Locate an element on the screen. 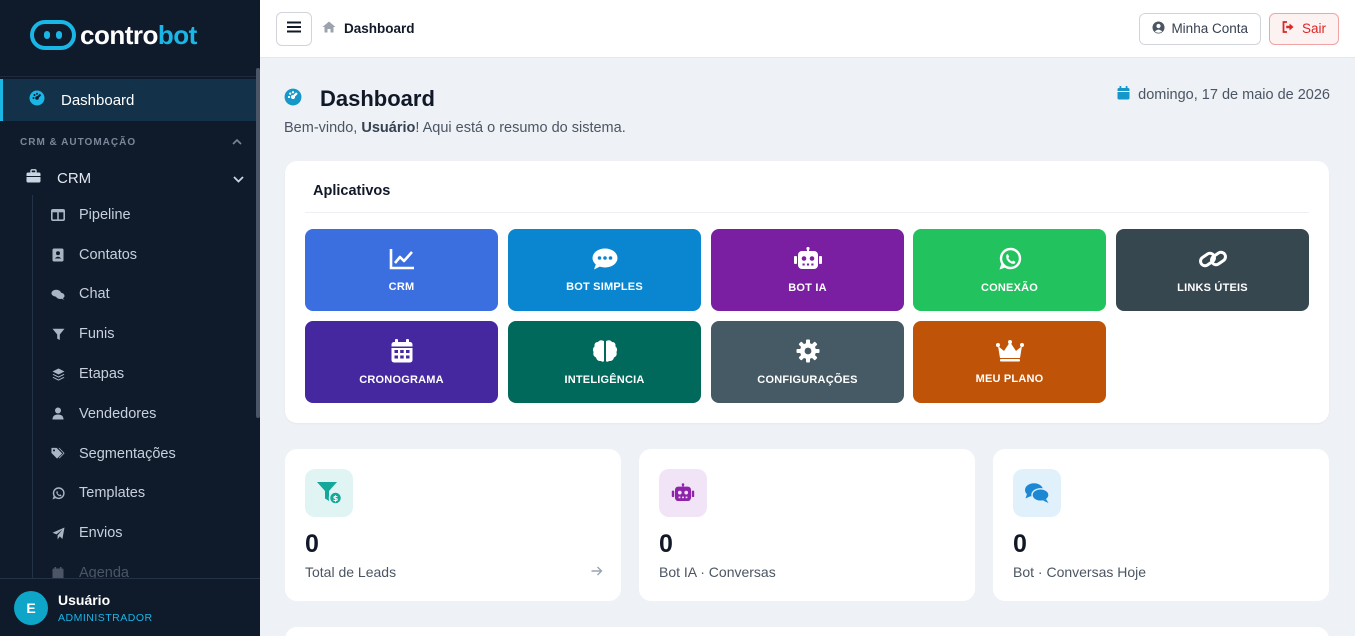  link-icon is located at coordinates (1213, 264).